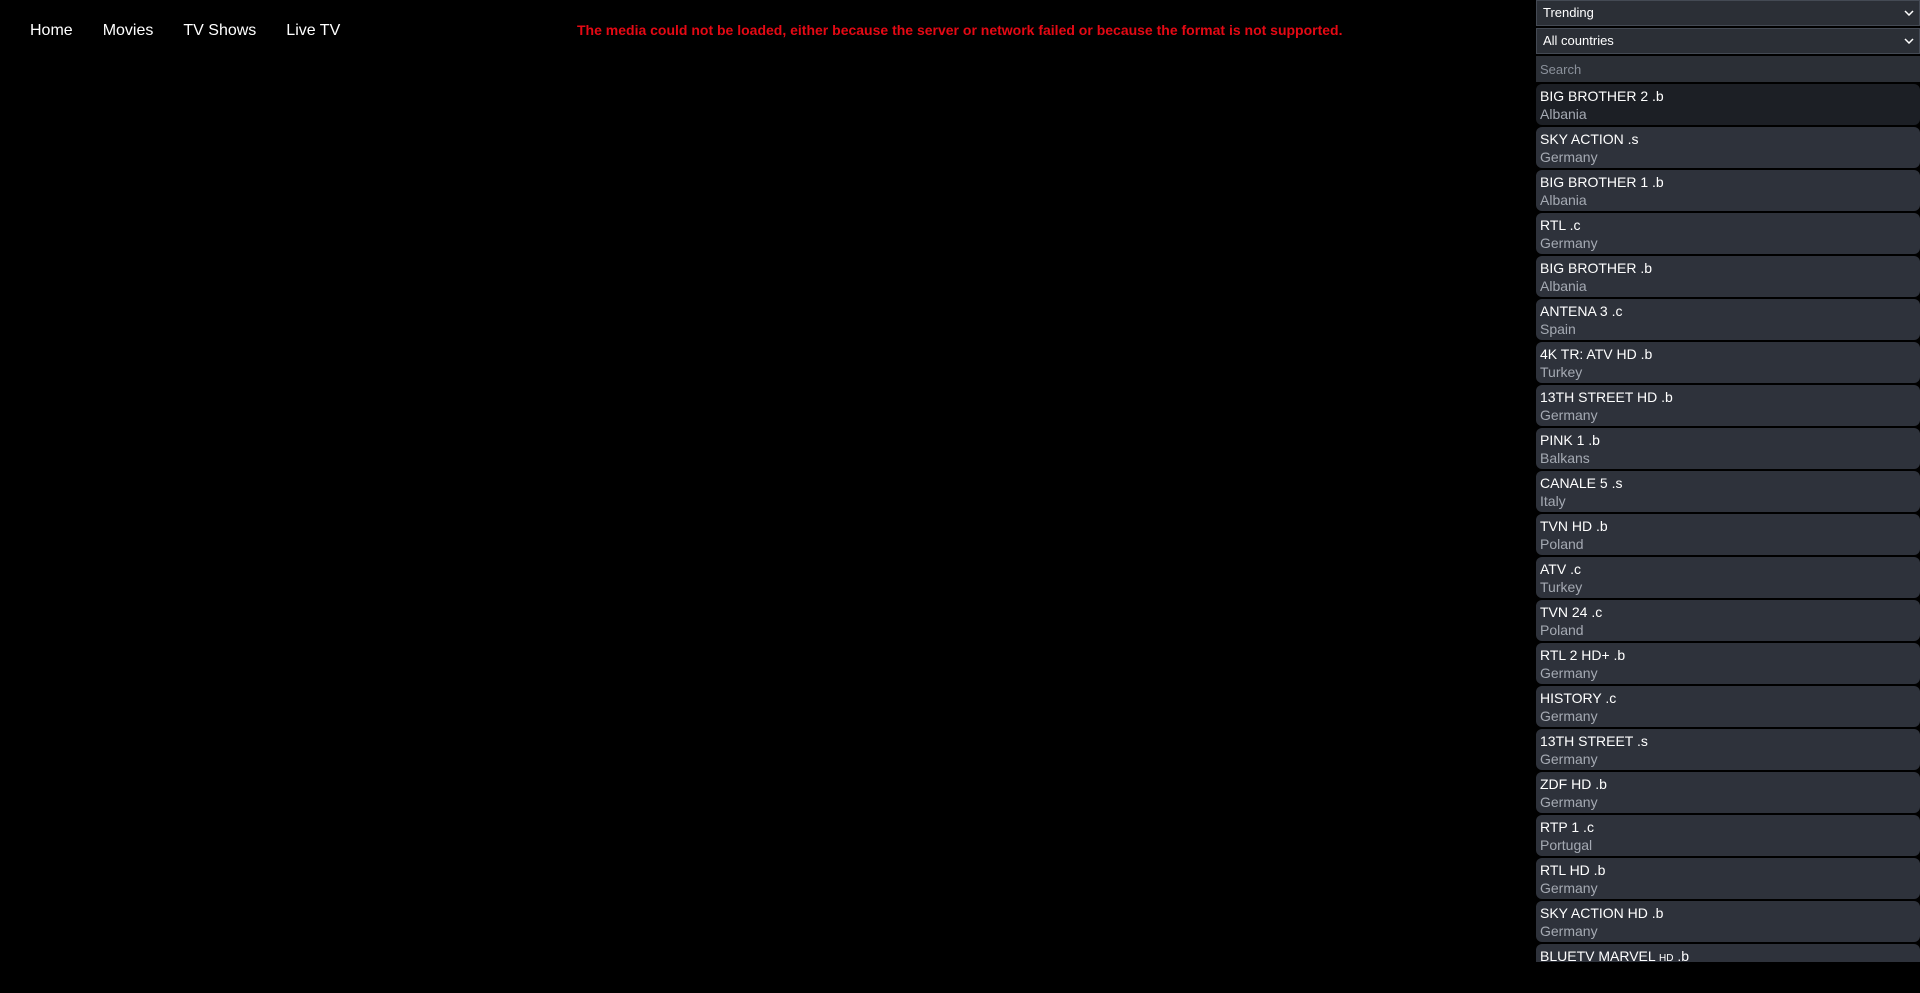  What do you see at coordinates (1606, 397) in the screenshot?
I see `channel-name: 13TH STREET HD .b` at bounding box center [1606, 397].